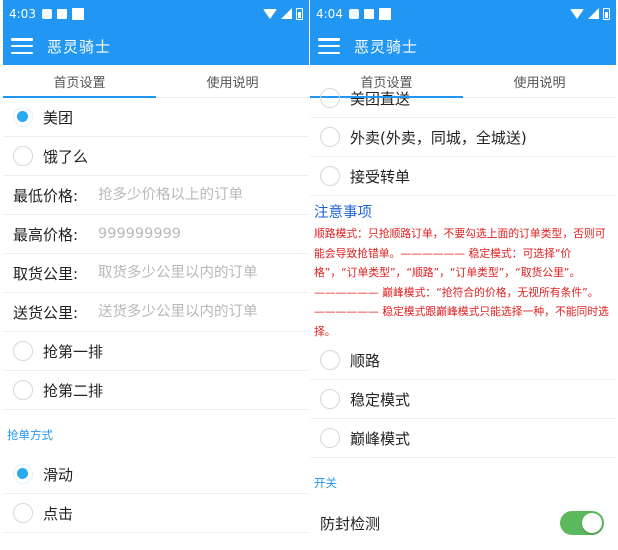 The image size is (618, 550). What do you see at coordinates (46, 312) in the screenshot?
I see `field-label: 送货公里:` at bounding box center [46, 312].